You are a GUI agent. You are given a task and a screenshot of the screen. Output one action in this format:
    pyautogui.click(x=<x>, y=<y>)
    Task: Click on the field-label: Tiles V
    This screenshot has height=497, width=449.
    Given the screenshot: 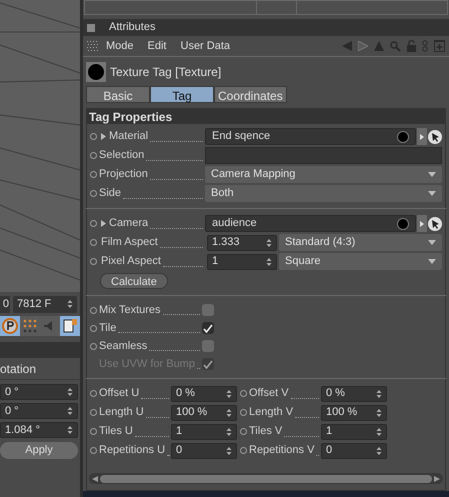 What is the action you would take?
    pyautogui.click(x=265, y=432)
    